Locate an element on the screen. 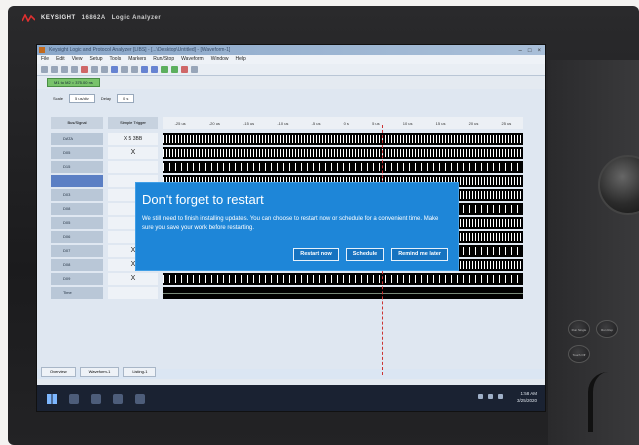 This screenshot has width=639, height=445. scale-field: 5 us/div is located at coordinates (82, 98).